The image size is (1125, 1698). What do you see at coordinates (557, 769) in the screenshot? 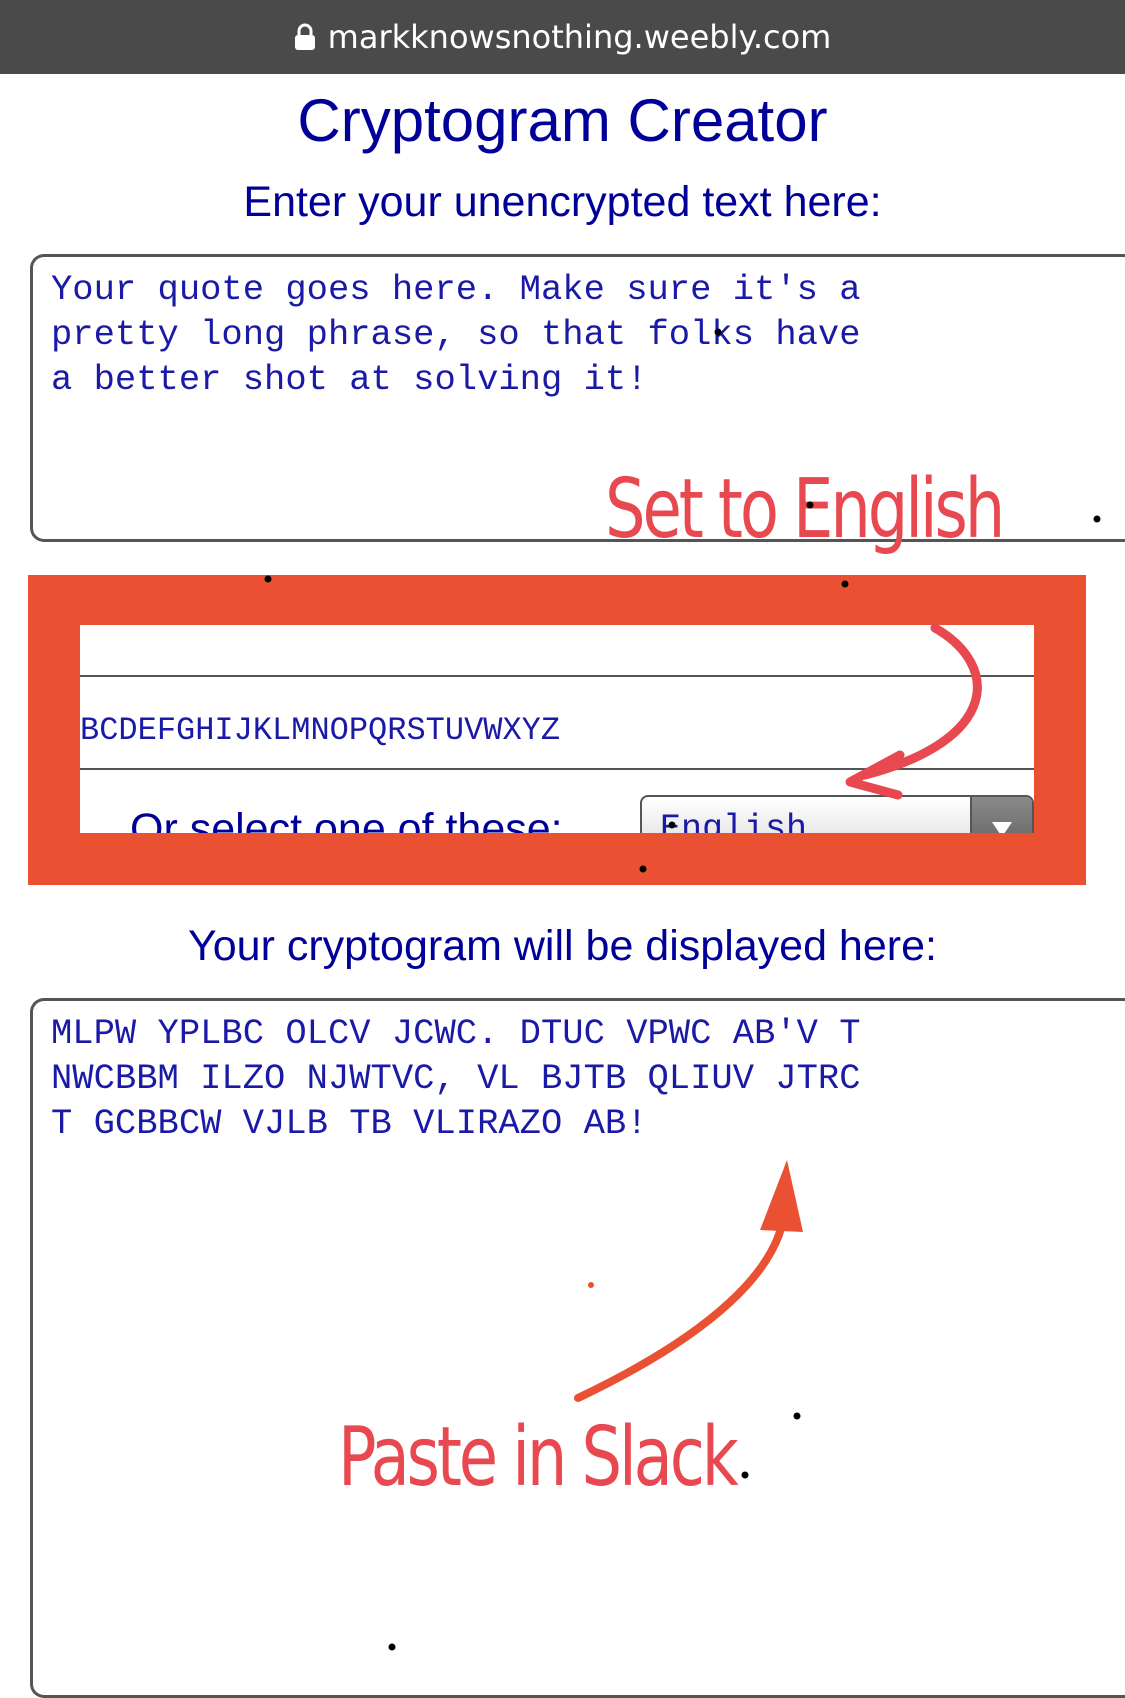
I see `key-field-bottom-border` at bounding box center [557, 769].